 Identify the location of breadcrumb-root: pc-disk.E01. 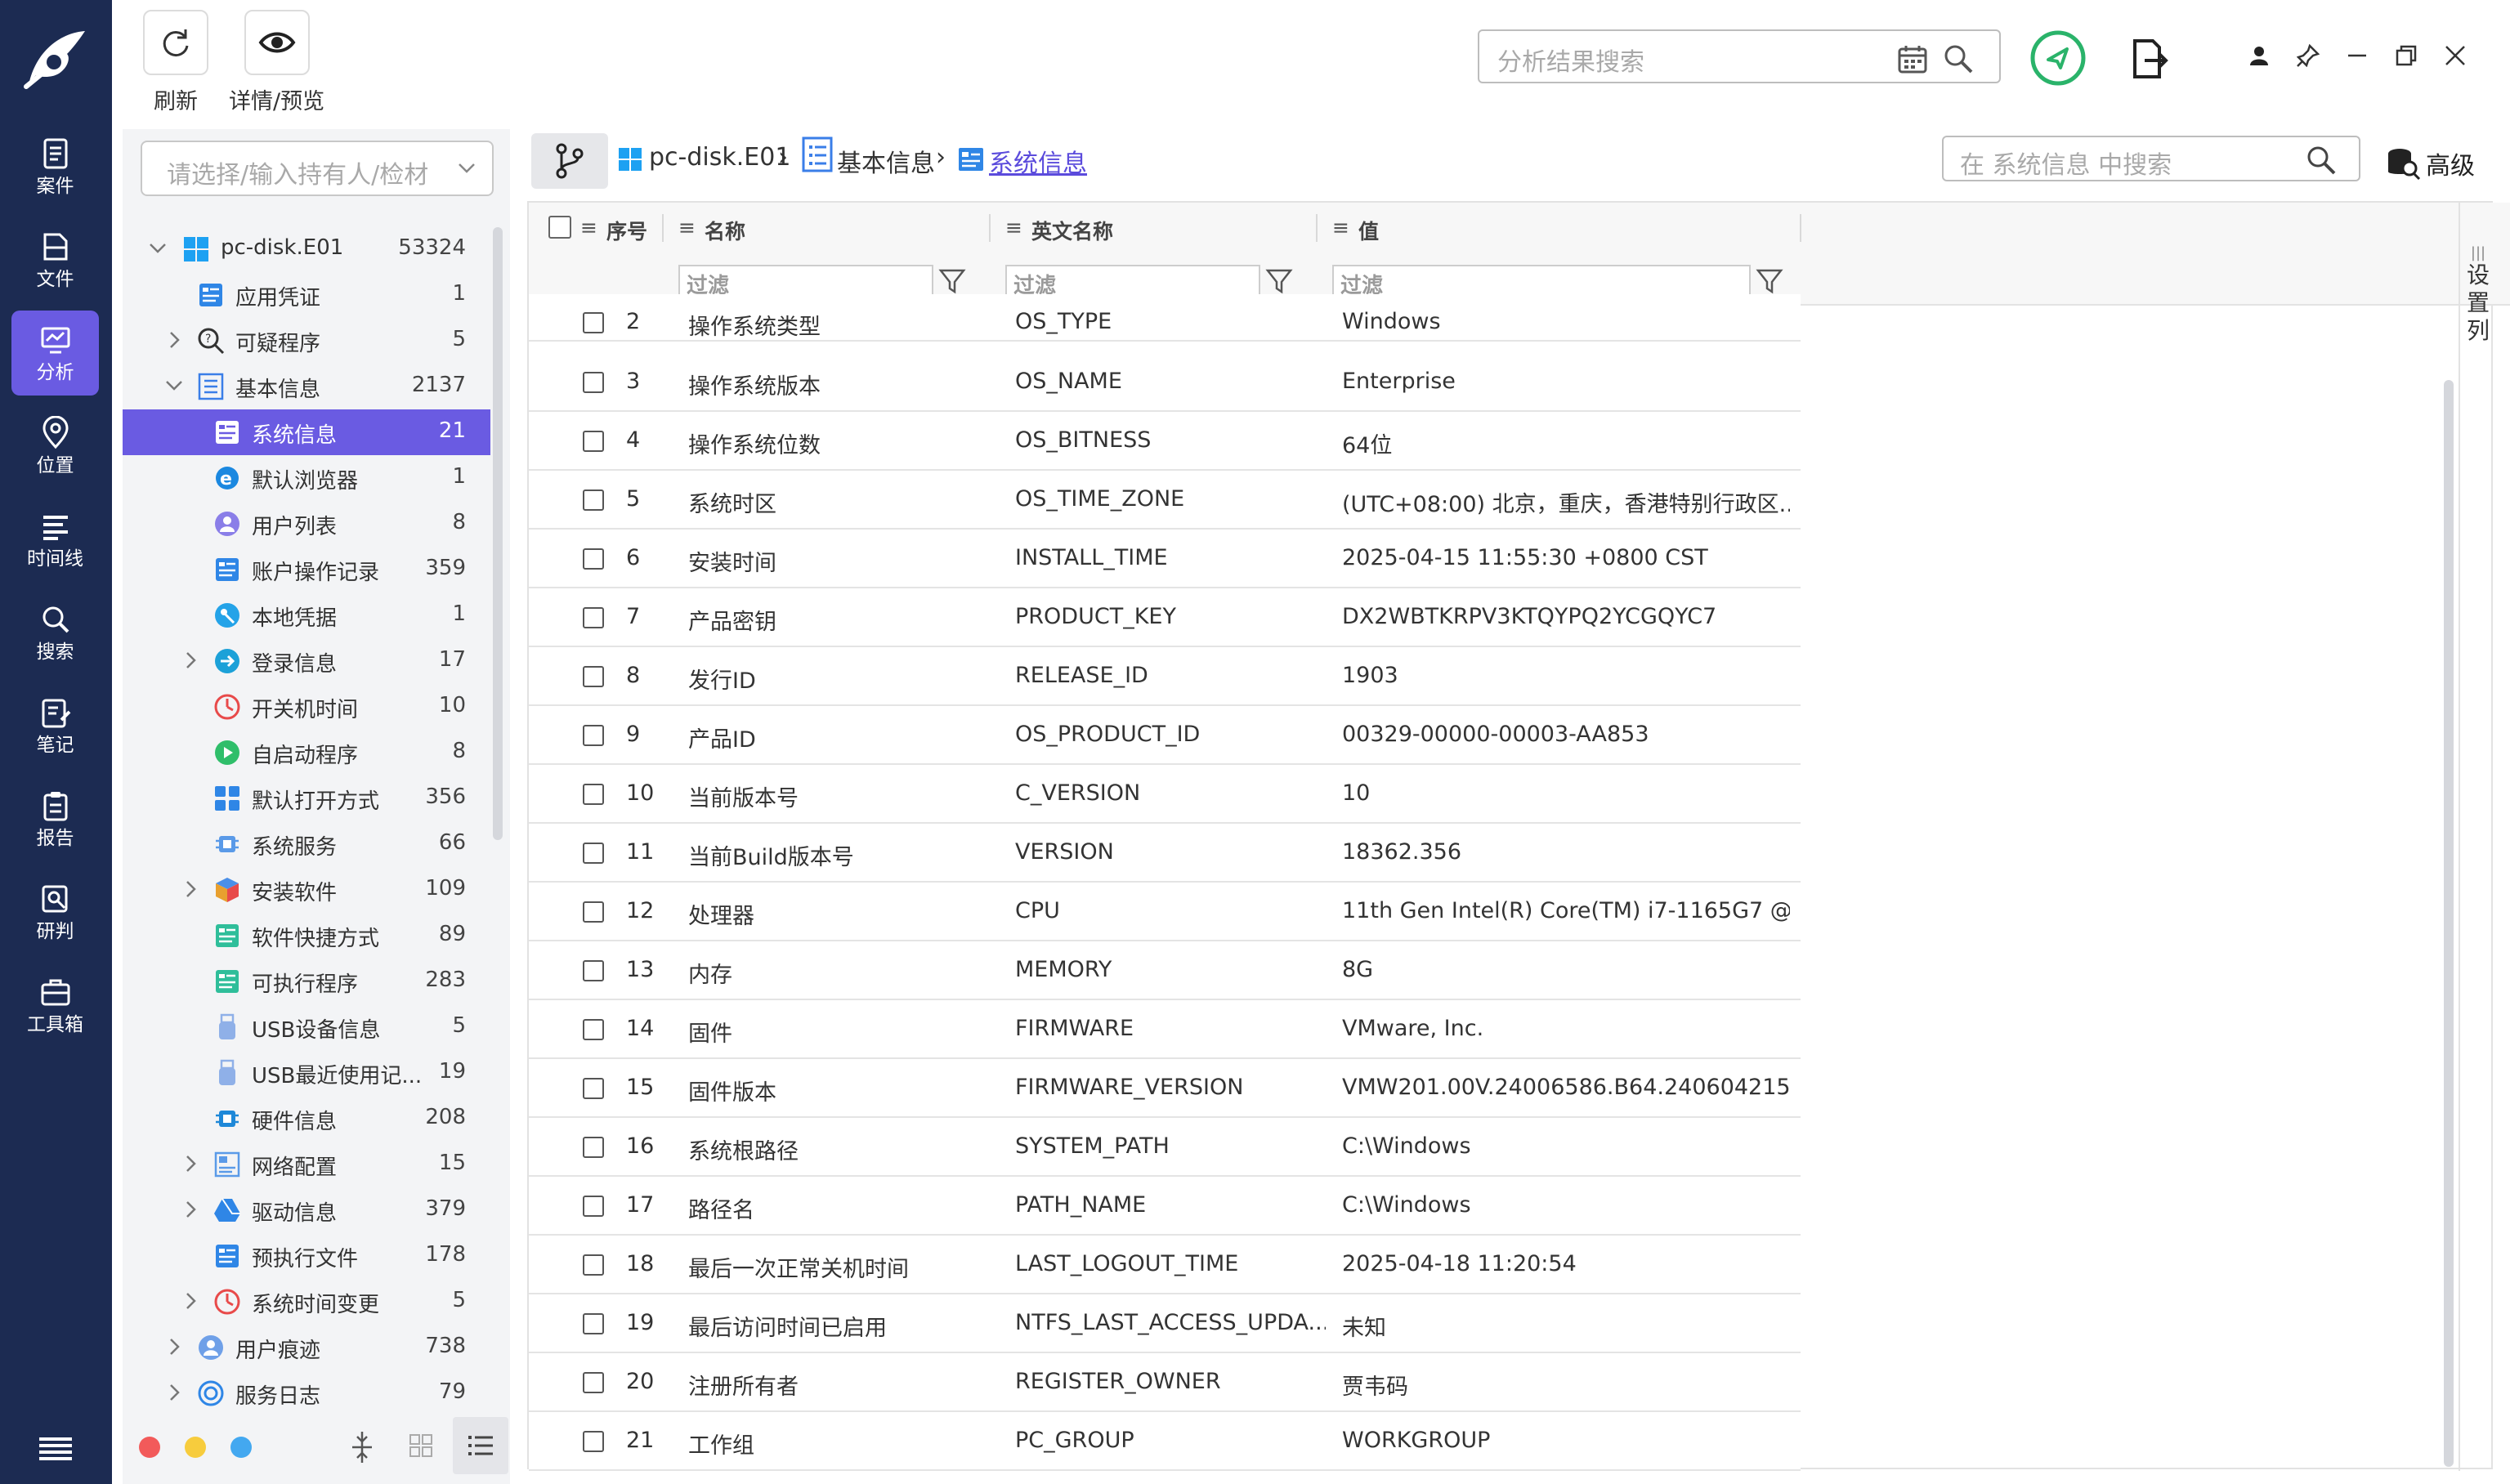
(719, 157).